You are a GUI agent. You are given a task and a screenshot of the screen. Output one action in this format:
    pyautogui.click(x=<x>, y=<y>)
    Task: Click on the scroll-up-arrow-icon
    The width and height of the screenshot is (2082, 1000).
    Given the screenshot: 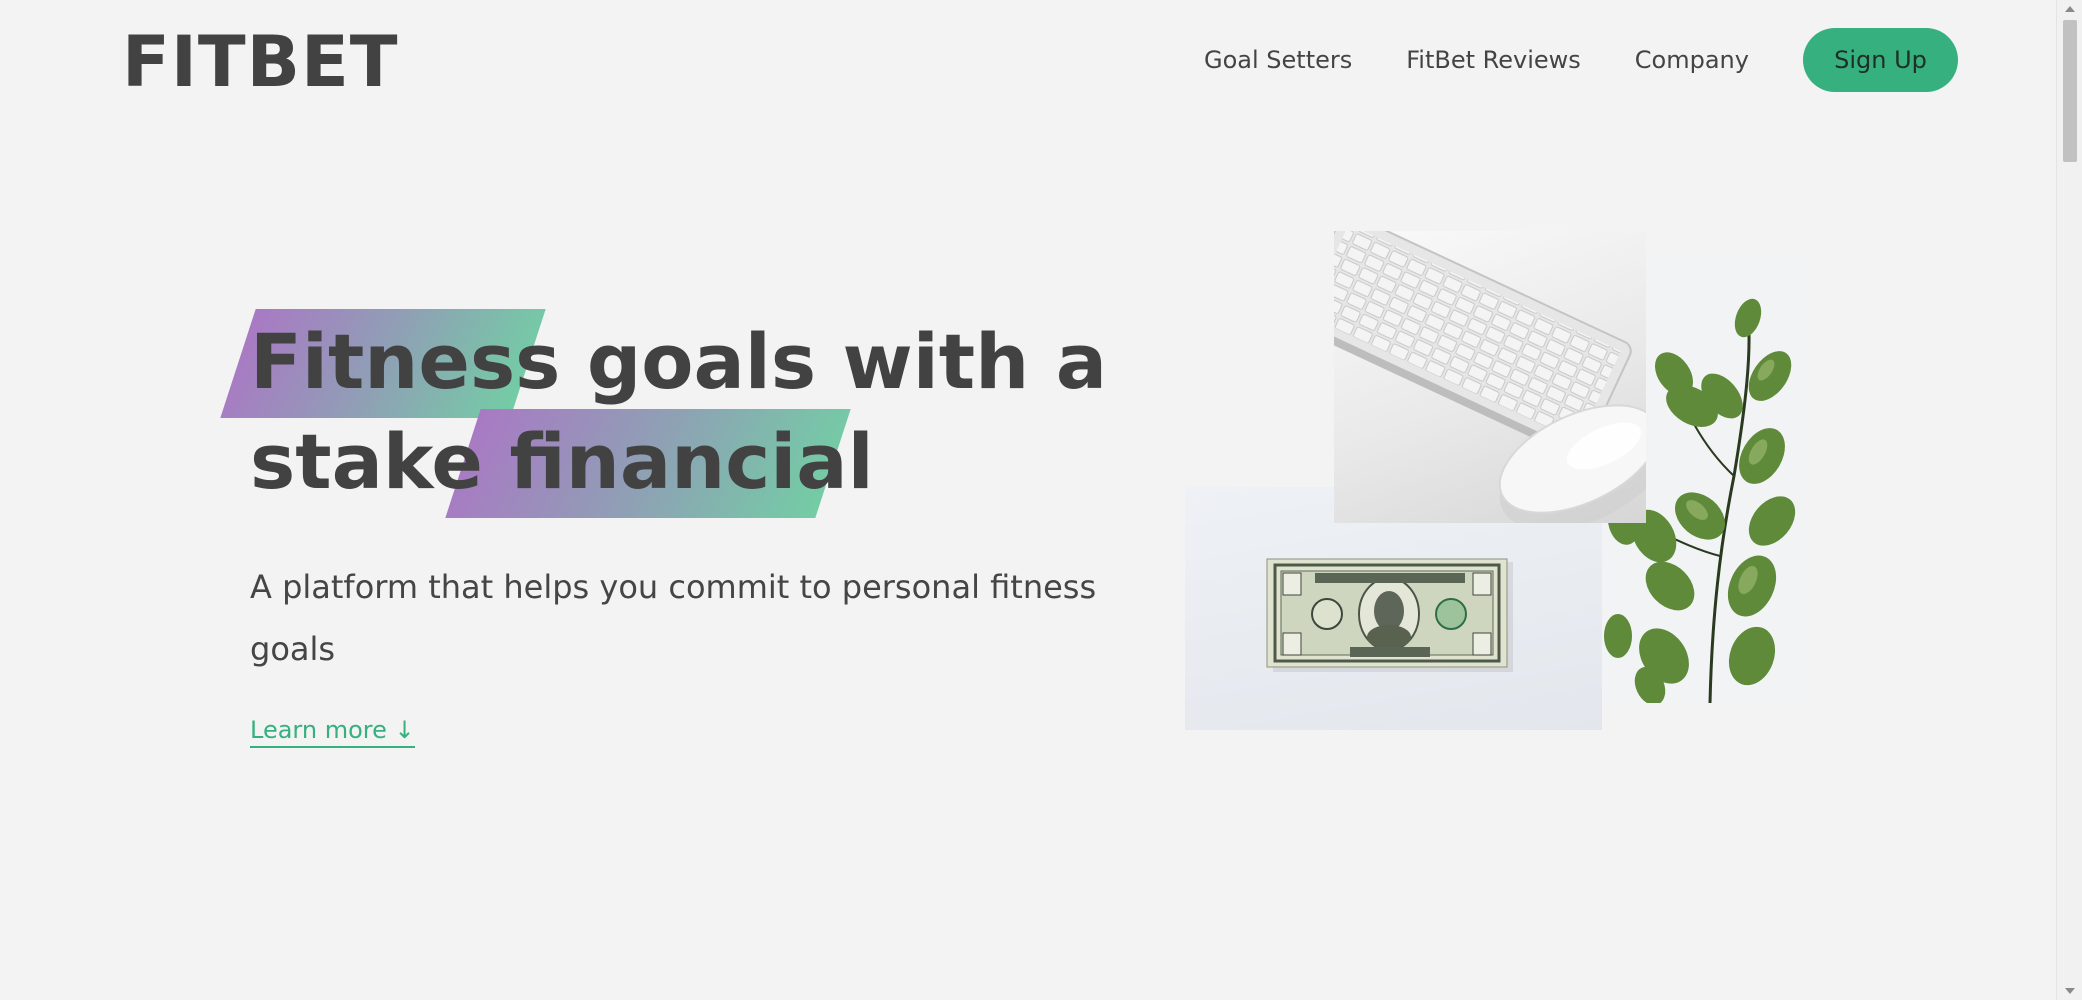 What is the action you would take?
    pyautogui.click(x=2070, y=9)
    